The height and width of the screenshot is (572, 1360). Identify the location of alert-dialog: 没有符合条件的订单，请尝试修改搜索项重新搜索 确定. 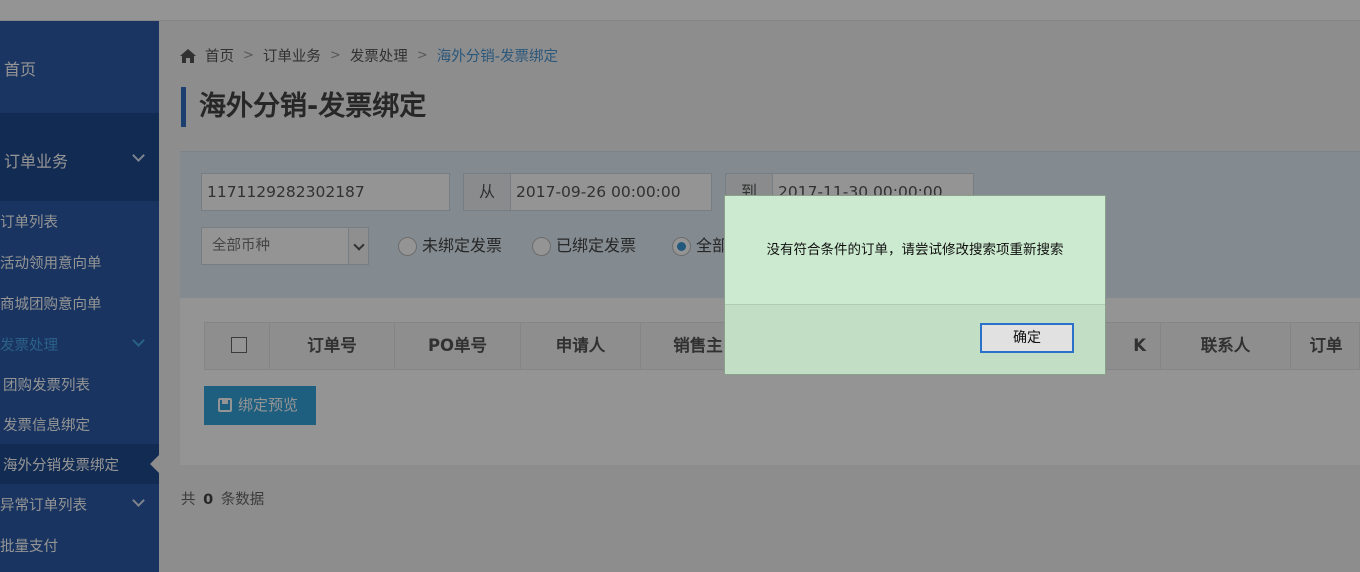
(915, 285).